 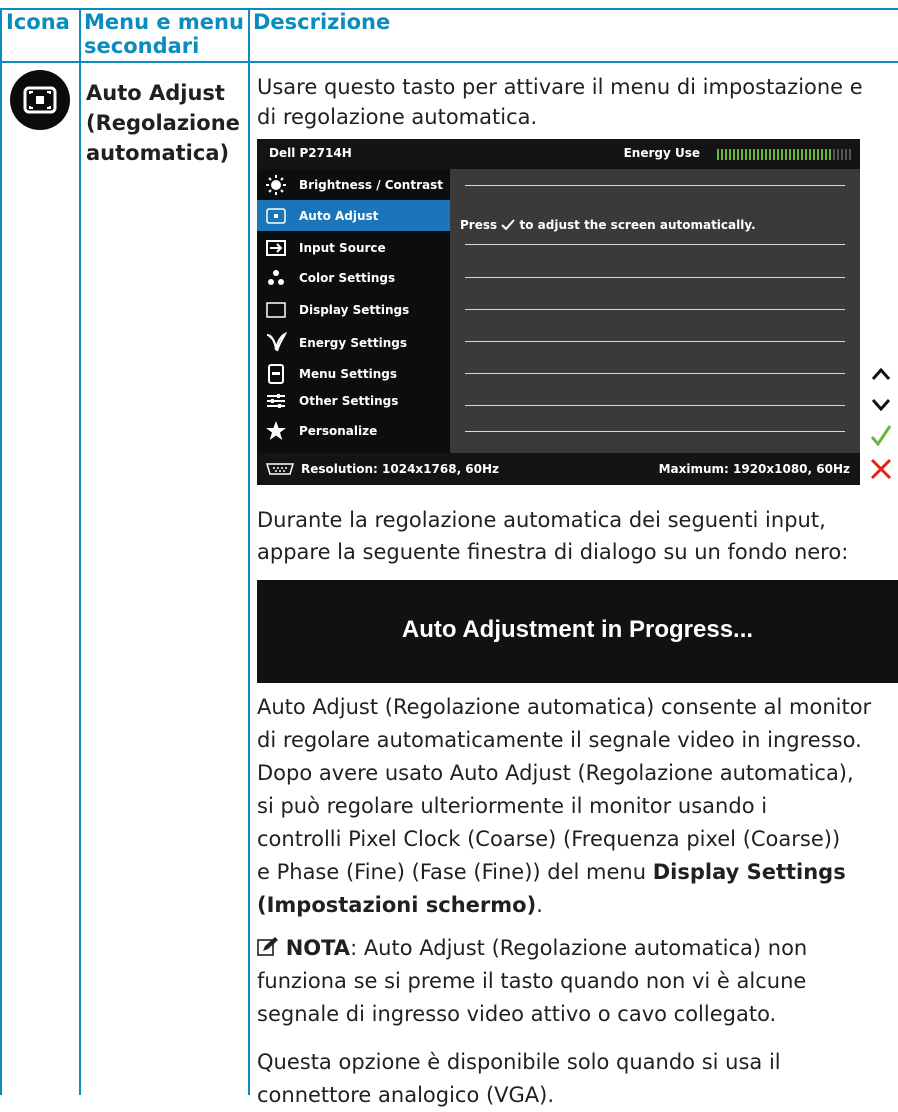 I want to click on osd-title-bar: Dell P2714H Energy Use, so click(x=558, y=154).